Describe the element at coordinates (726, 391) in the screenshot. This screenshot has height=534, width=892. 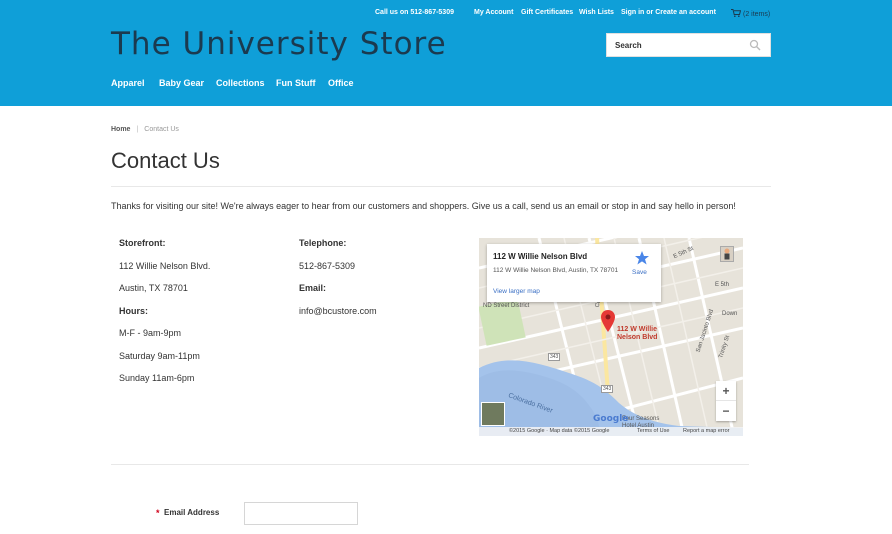
I see `zoom-in-button: +` at that location.